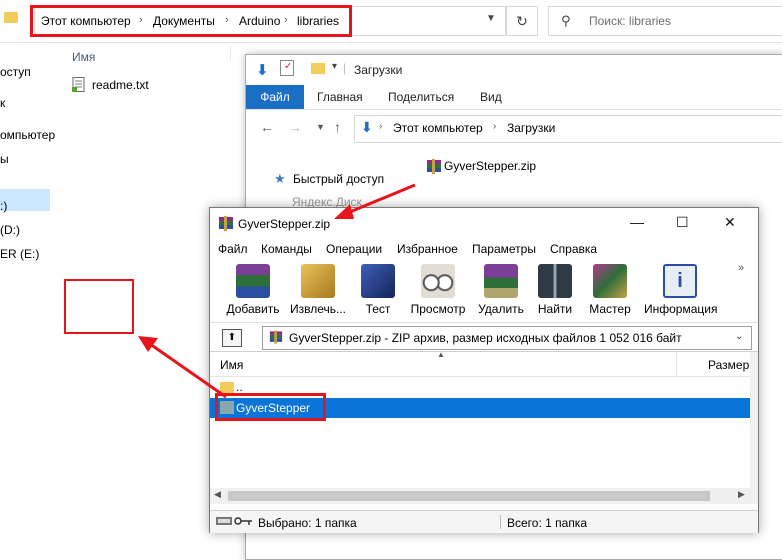 The width and height of the screenshot is (782, 560). What do you see at coordinates (318, 68) in the screenshot?
I see `new-folder-icon` at bounding box center [318, 68].